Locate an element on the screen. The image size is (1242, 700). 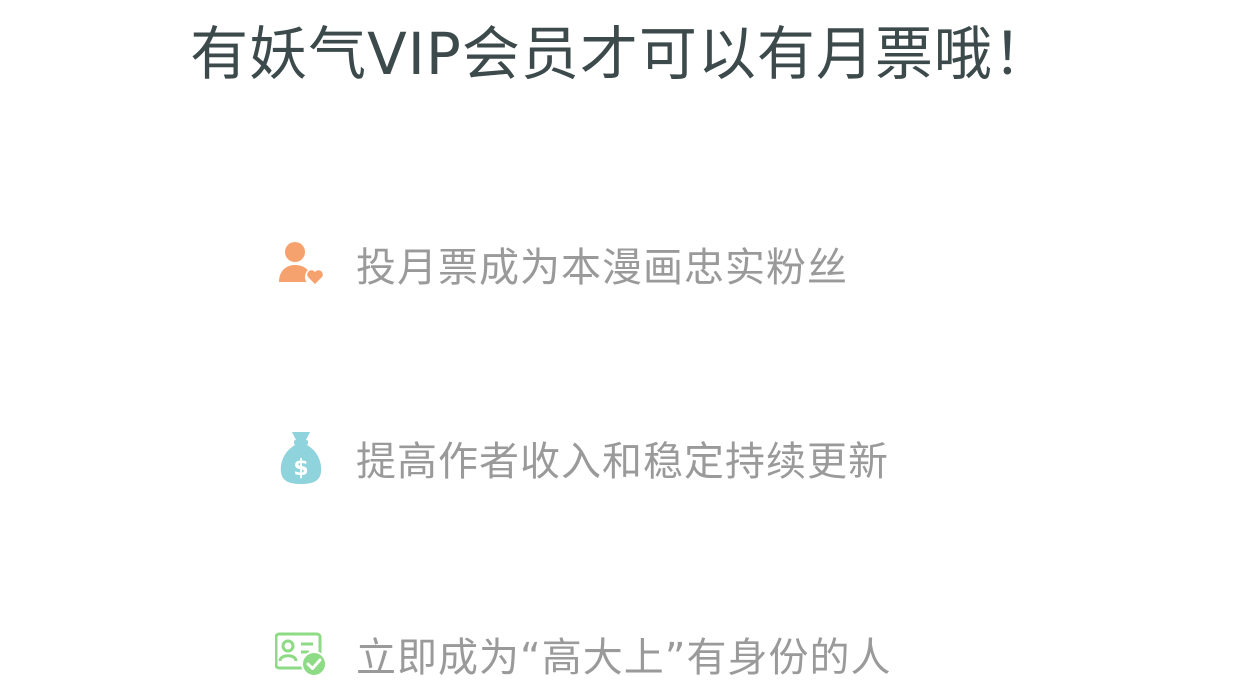
benefit-item-fan: 投月票成为本漫画忠实粉丝 is located at coordinates (559, 264).